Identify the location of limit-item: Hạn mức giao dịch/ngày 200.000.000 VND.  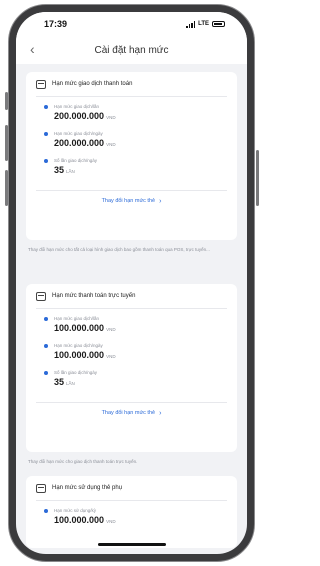
(131, 140).